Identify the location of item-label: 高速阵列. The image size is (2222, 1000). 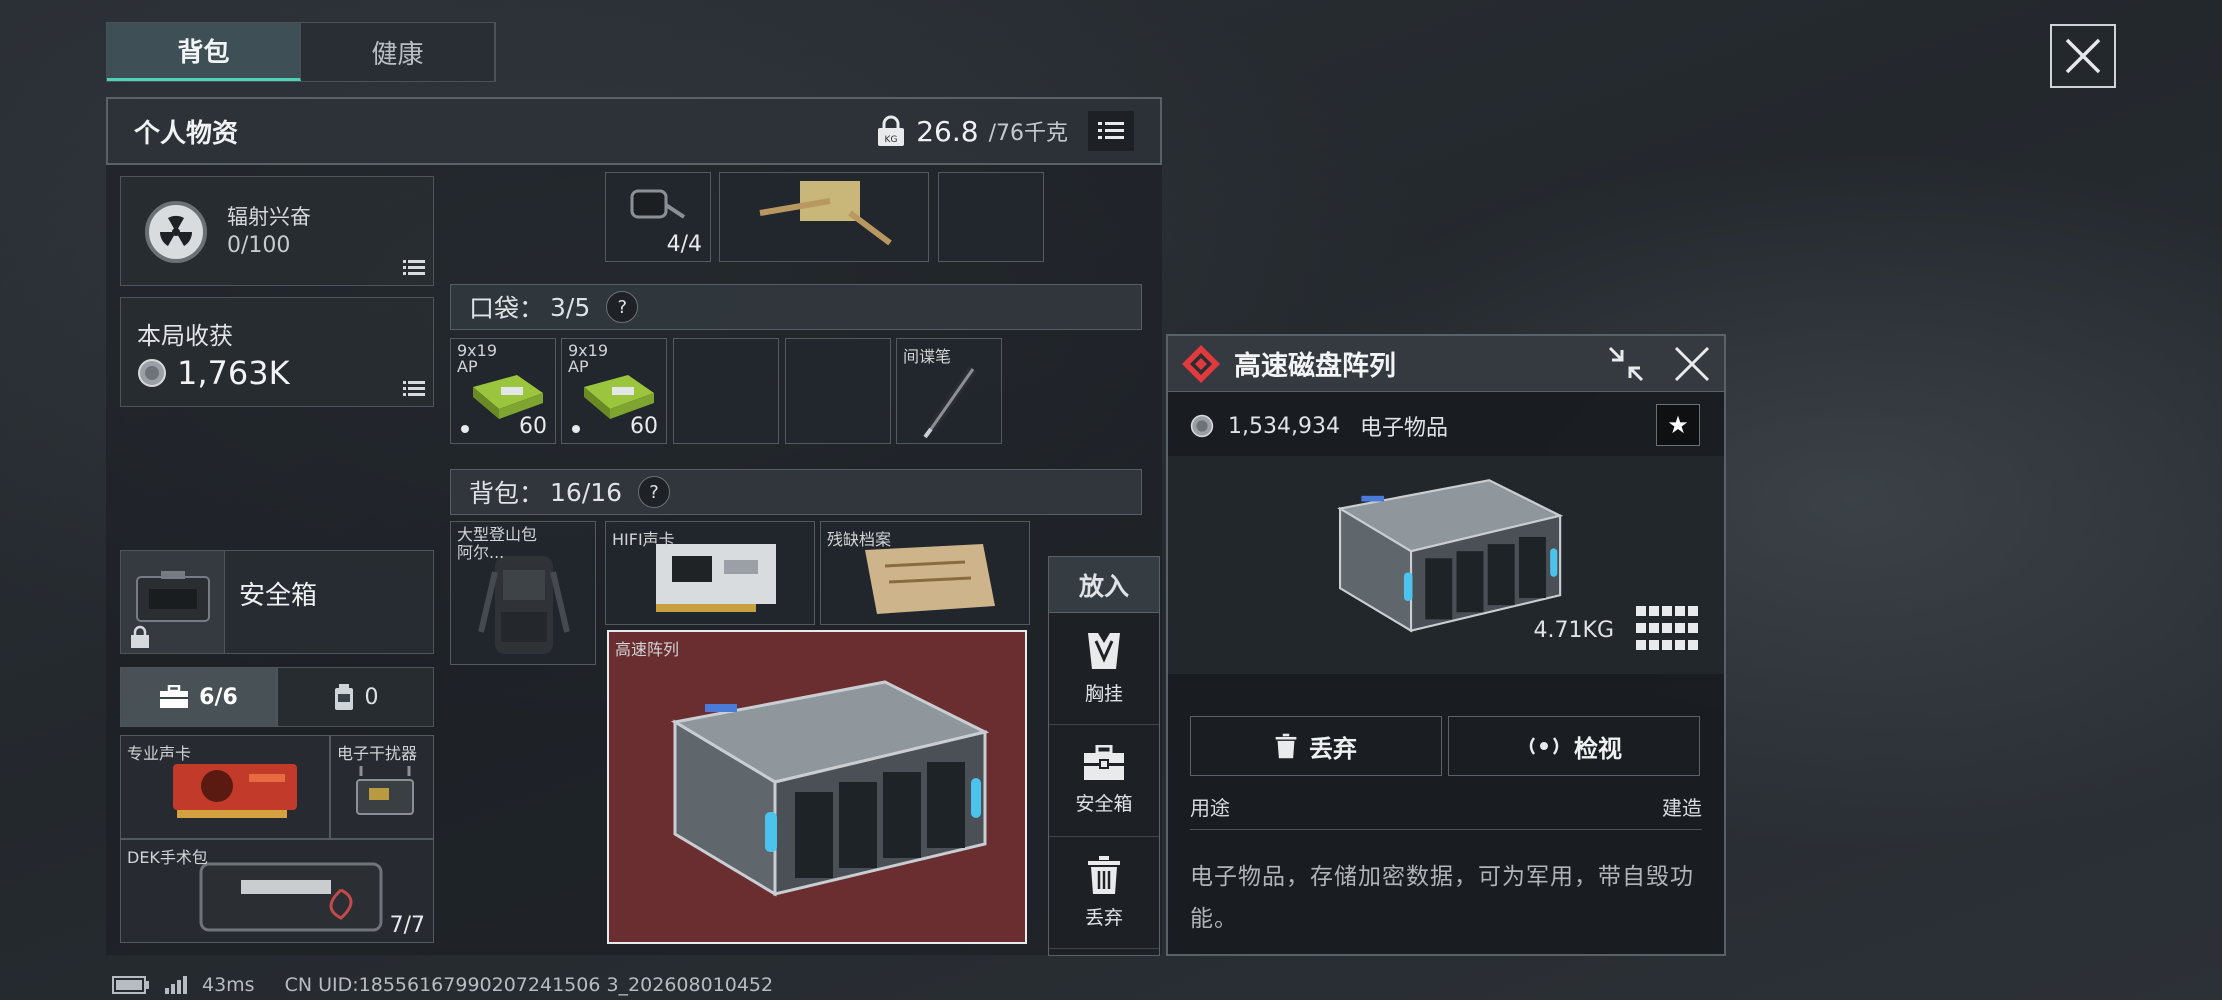
(647, 649).